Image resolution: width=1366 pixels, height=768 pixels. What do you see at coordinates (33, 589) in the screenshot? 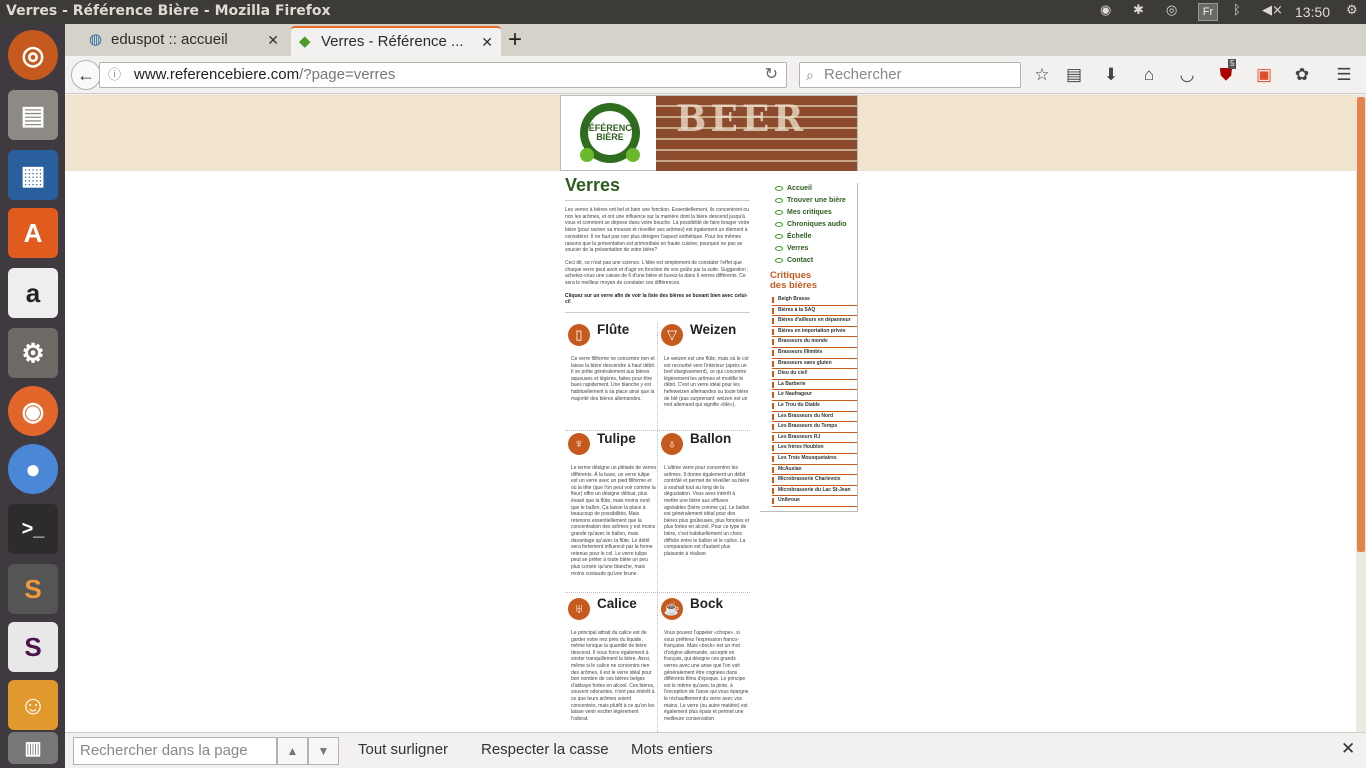
I see `sublime-icon: S` at bounding box center [33, 589].